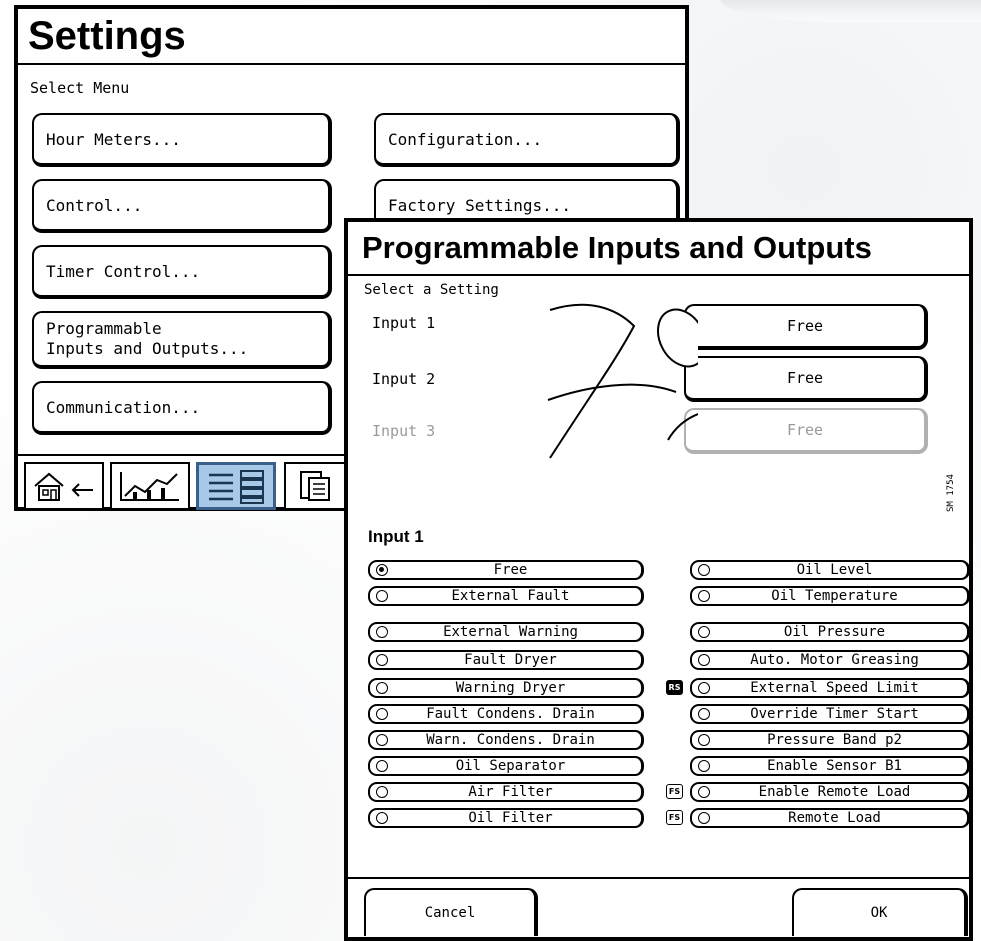  What do you see at coordinates (510, 632) in the screenshot?
I see `option-label: External Warning` at bounding box center [510, 632].